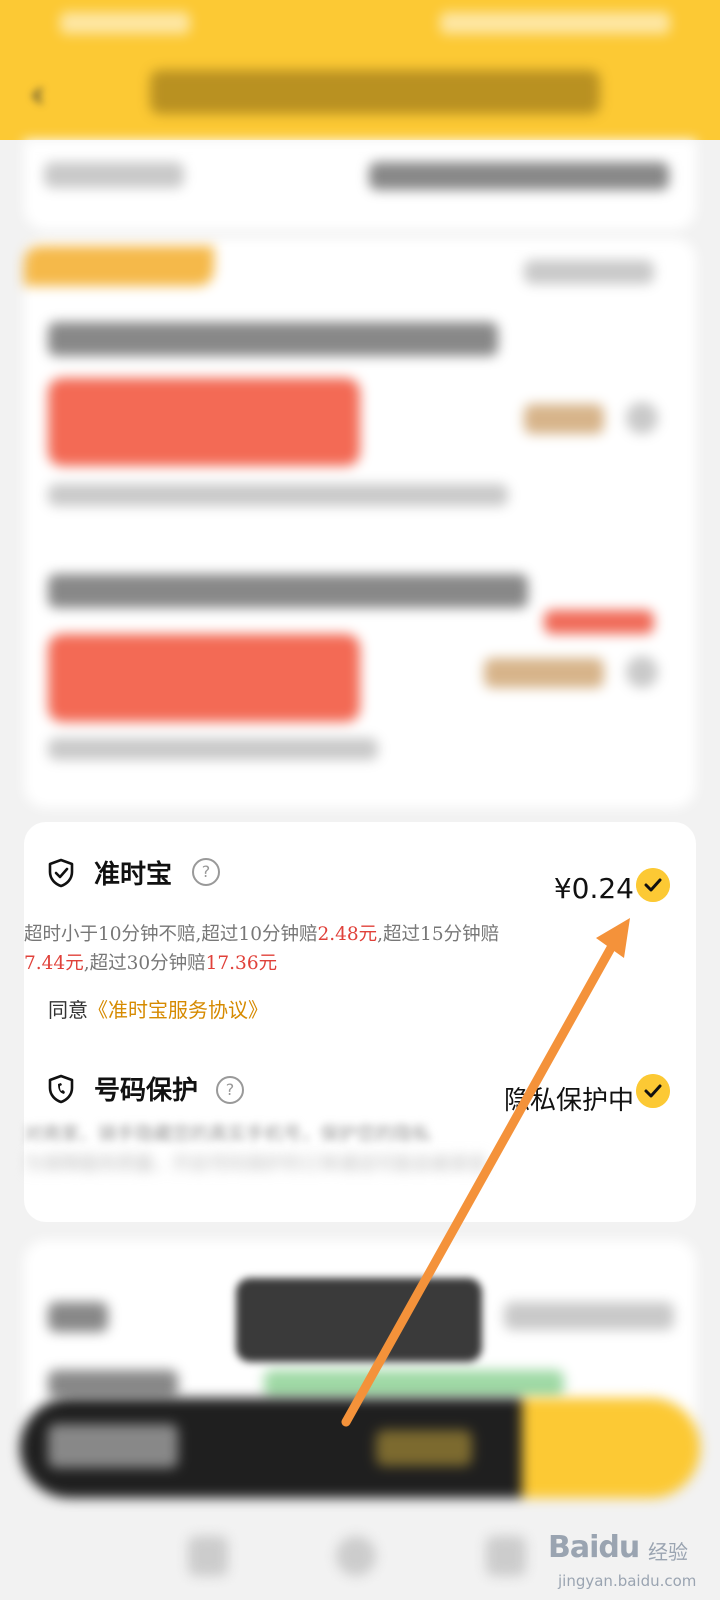  I want to click on number-protect-check-icon, so click(653, 1091).